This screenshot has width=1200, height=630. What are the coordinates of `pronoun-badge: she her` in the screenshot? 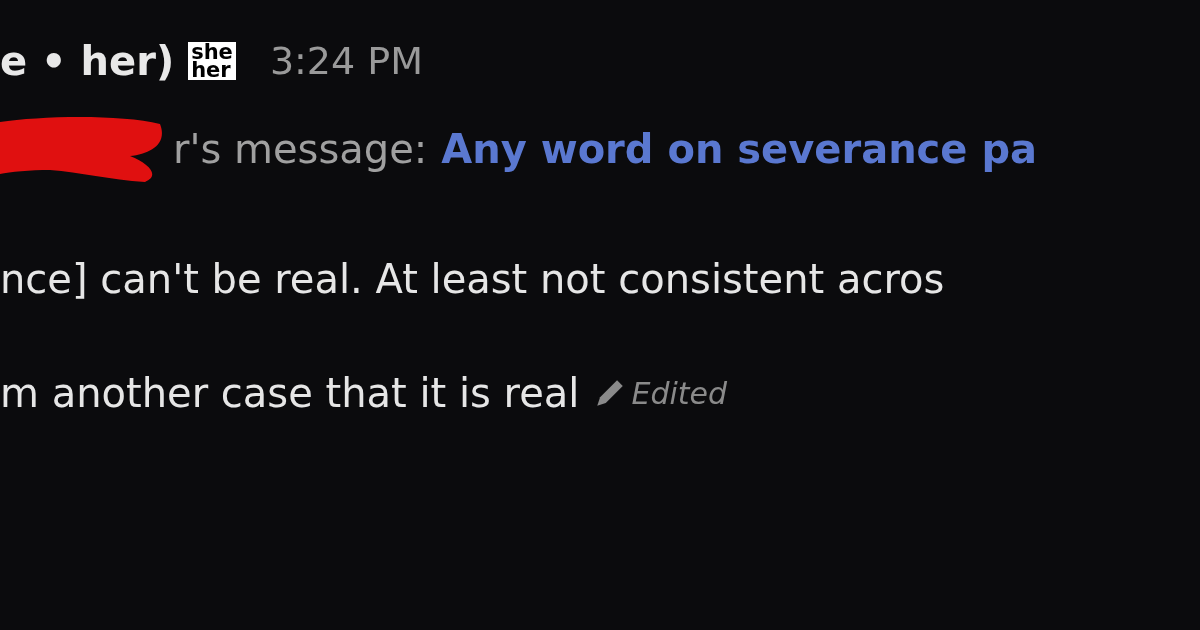 It's located at (212, 61).